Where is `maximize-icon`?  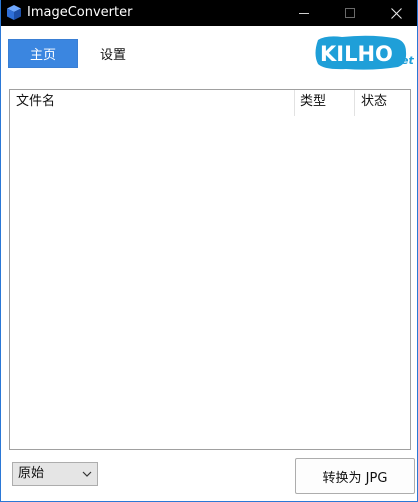 maximize-icon is located at coordinates (350, 13).